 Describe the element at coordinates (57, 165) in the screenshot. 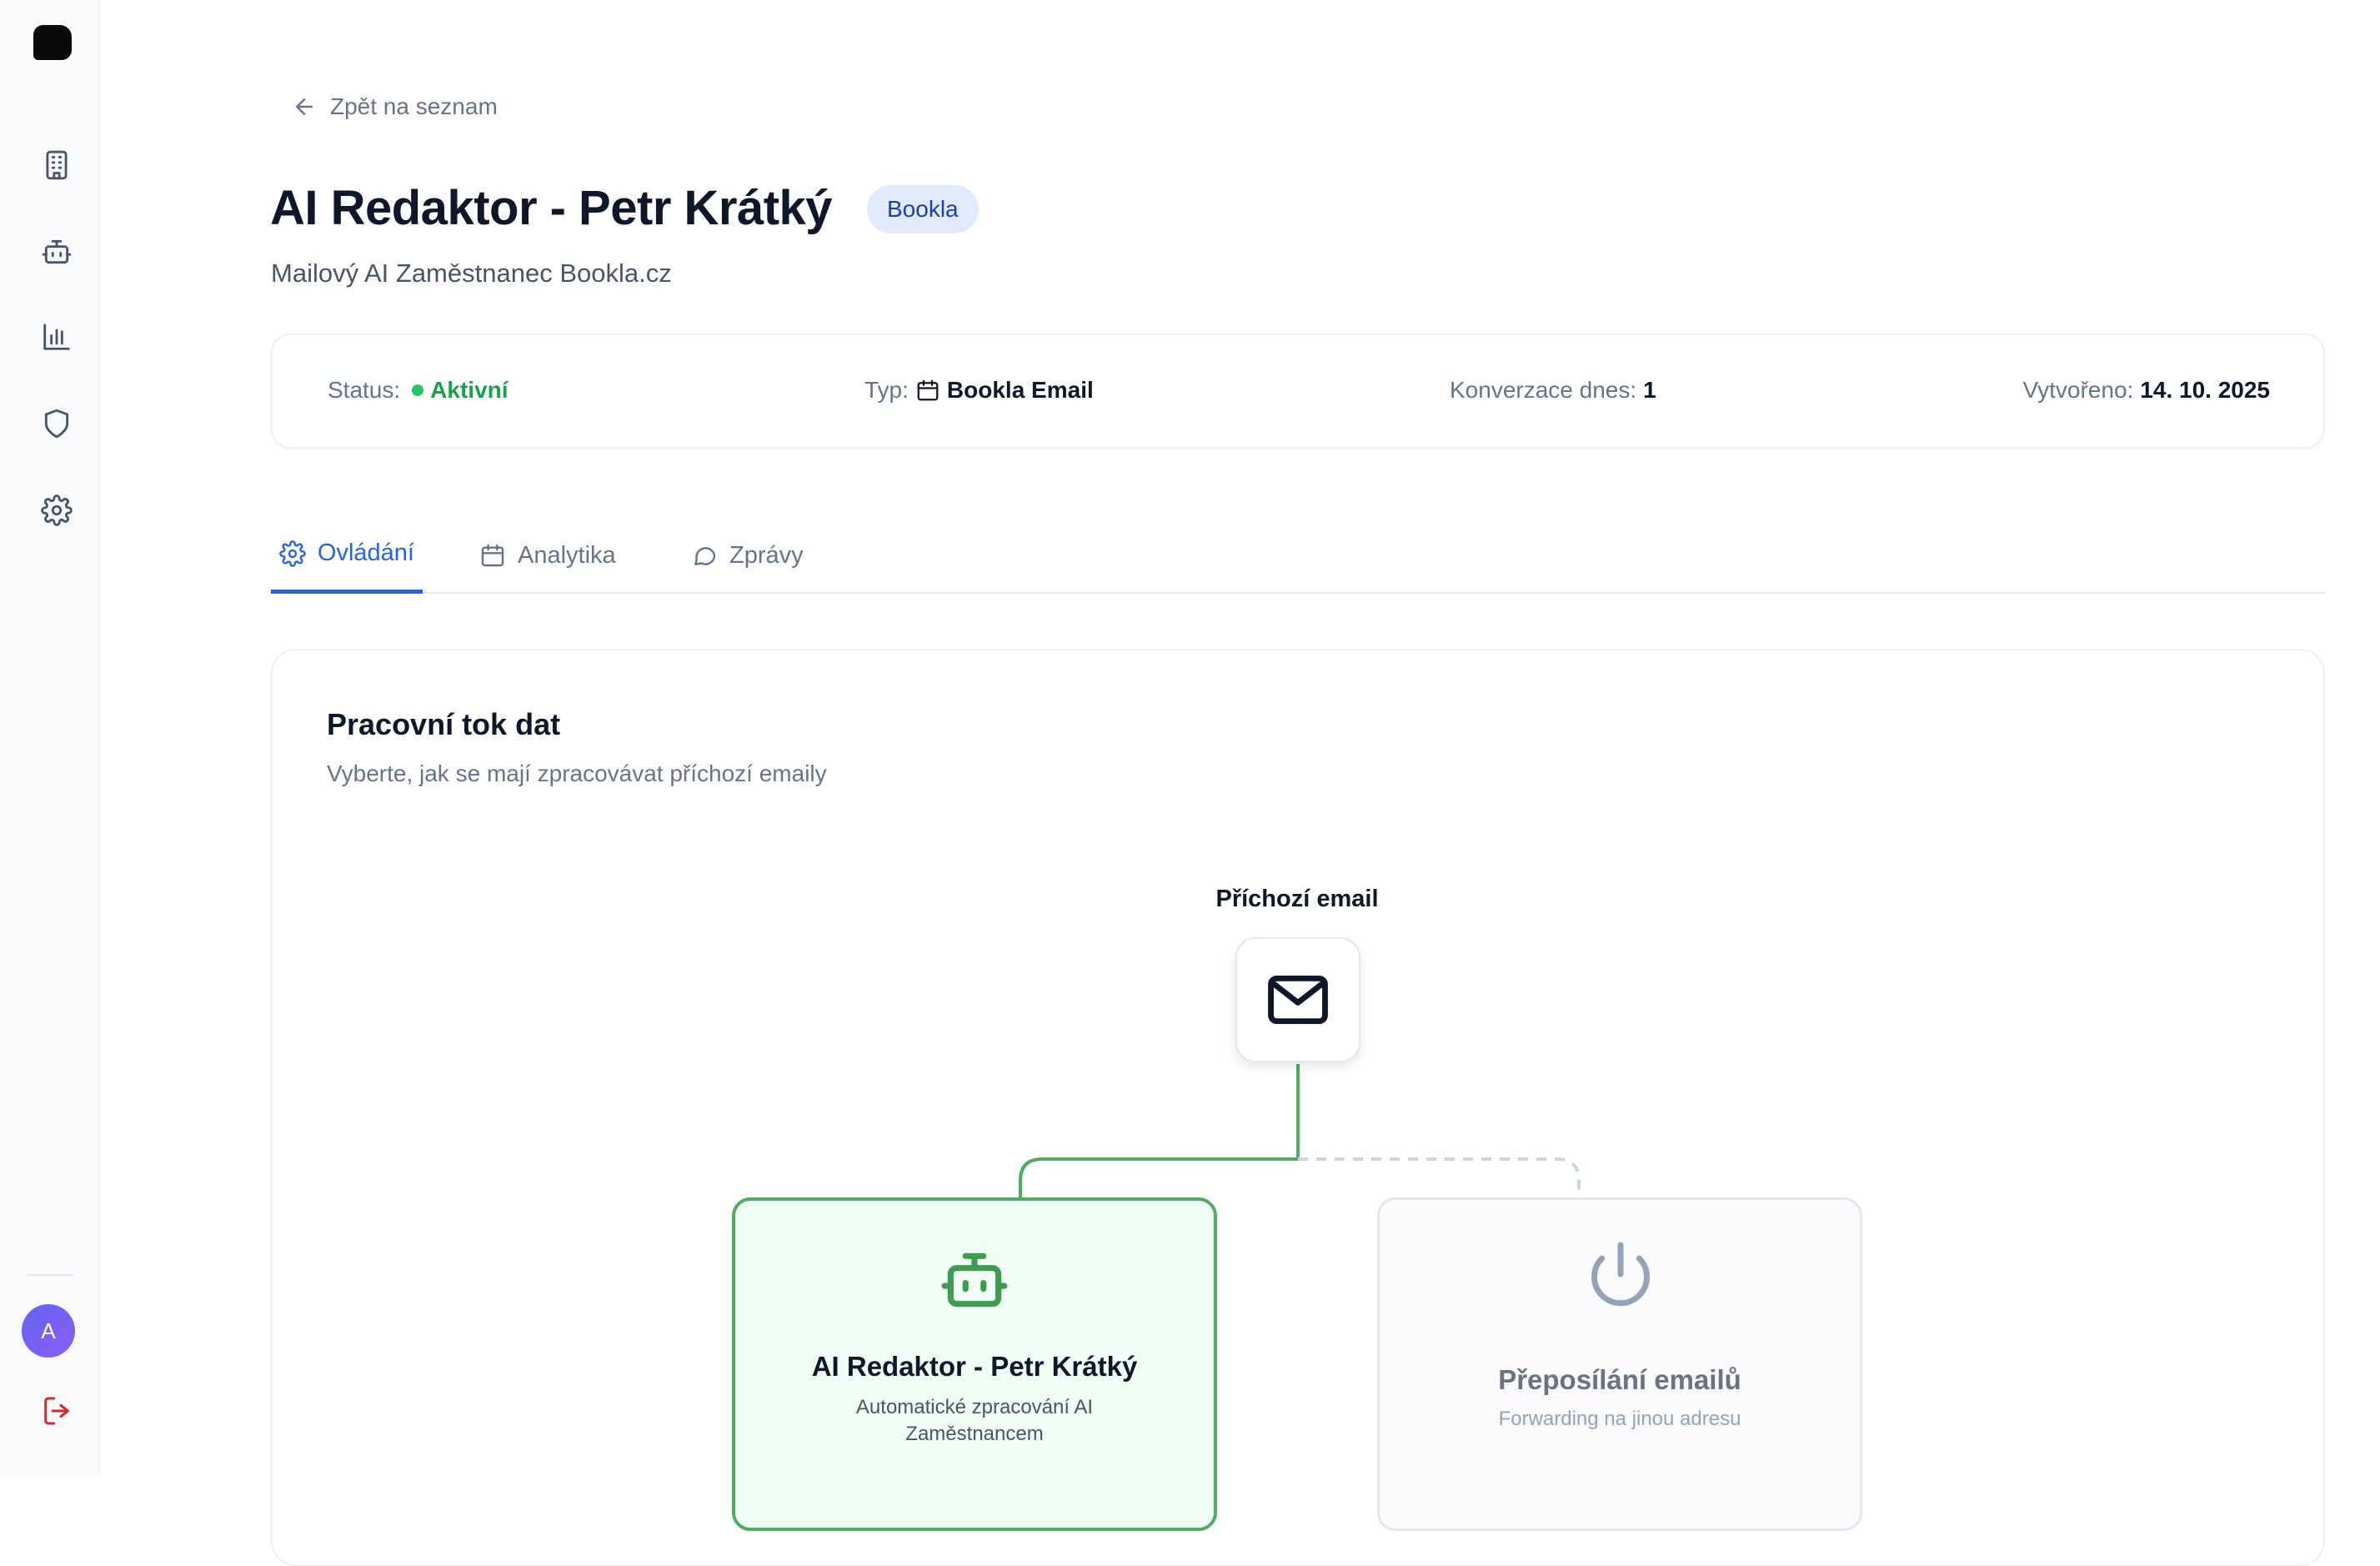

I see `building-icon` at that location.